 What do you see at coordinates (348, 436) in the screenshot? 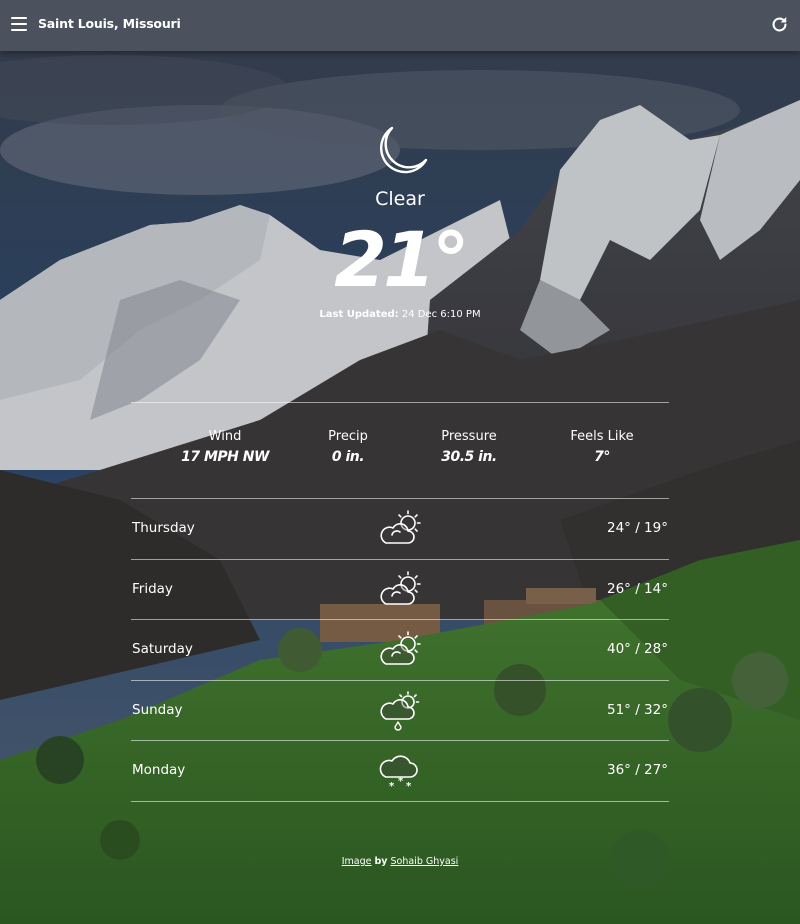
I see `stat-label: Precip` at bounding box center [348, 436].